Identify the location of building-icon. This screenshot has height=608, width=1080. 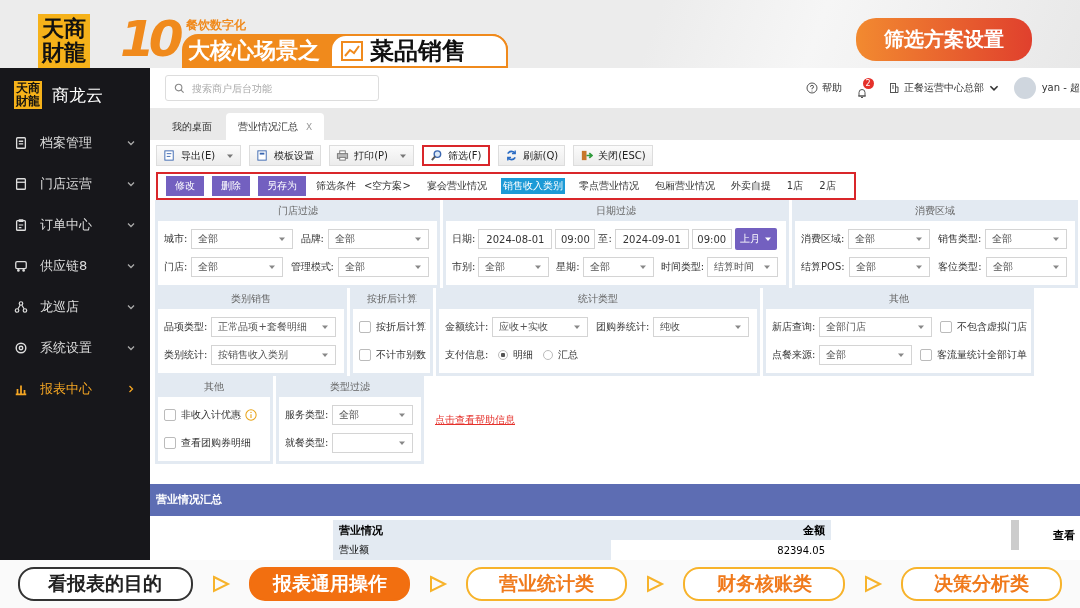
(893, 88).